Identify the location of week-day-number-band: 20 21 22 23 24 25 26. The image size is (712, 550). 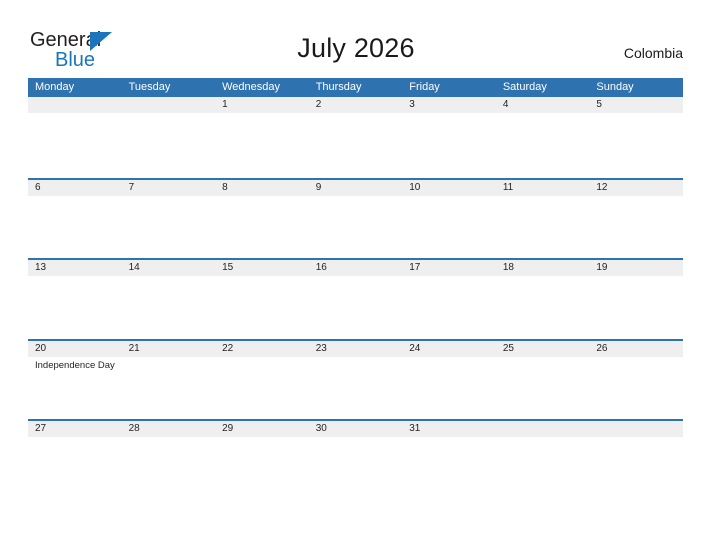
(355, 348).